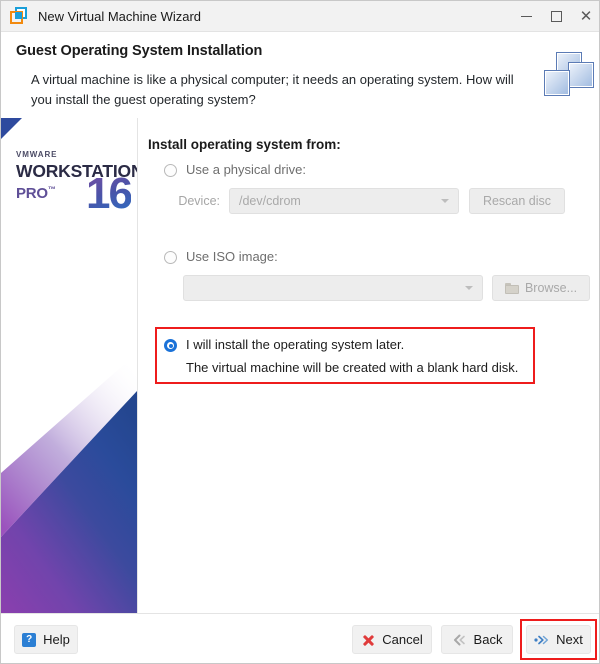  I want to click on help-button: ? Help, so click(46, 639).